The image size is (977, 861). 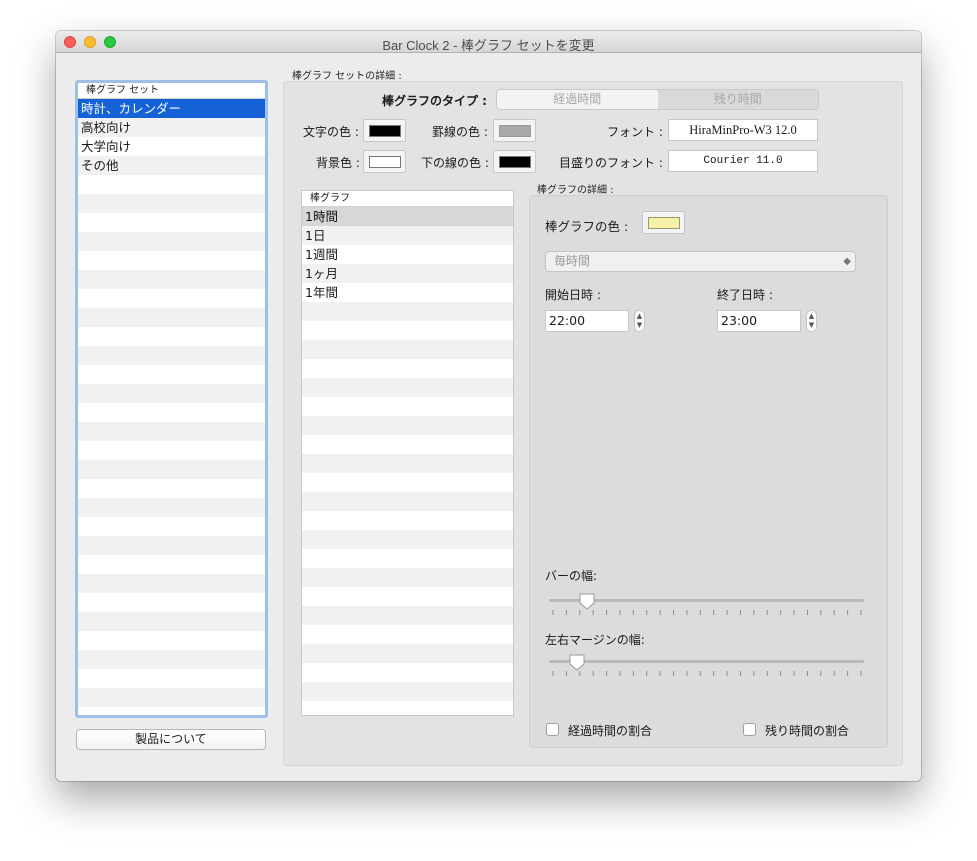 I want to click on text-color-swatch, so click(x=385, y=131).